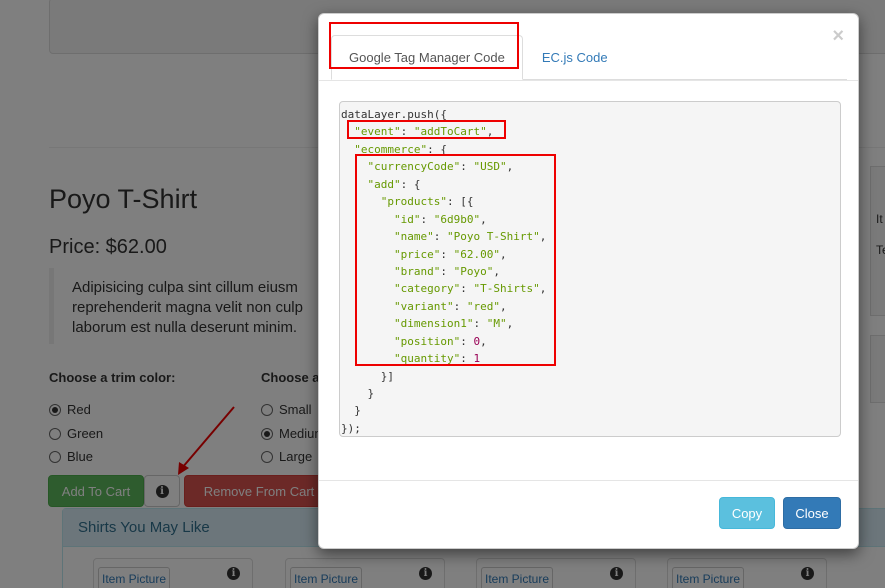  Describe the element at coordinates (470, 289) in the screenshot. I see `code-line: "category": "T-Shirts",` at that location.